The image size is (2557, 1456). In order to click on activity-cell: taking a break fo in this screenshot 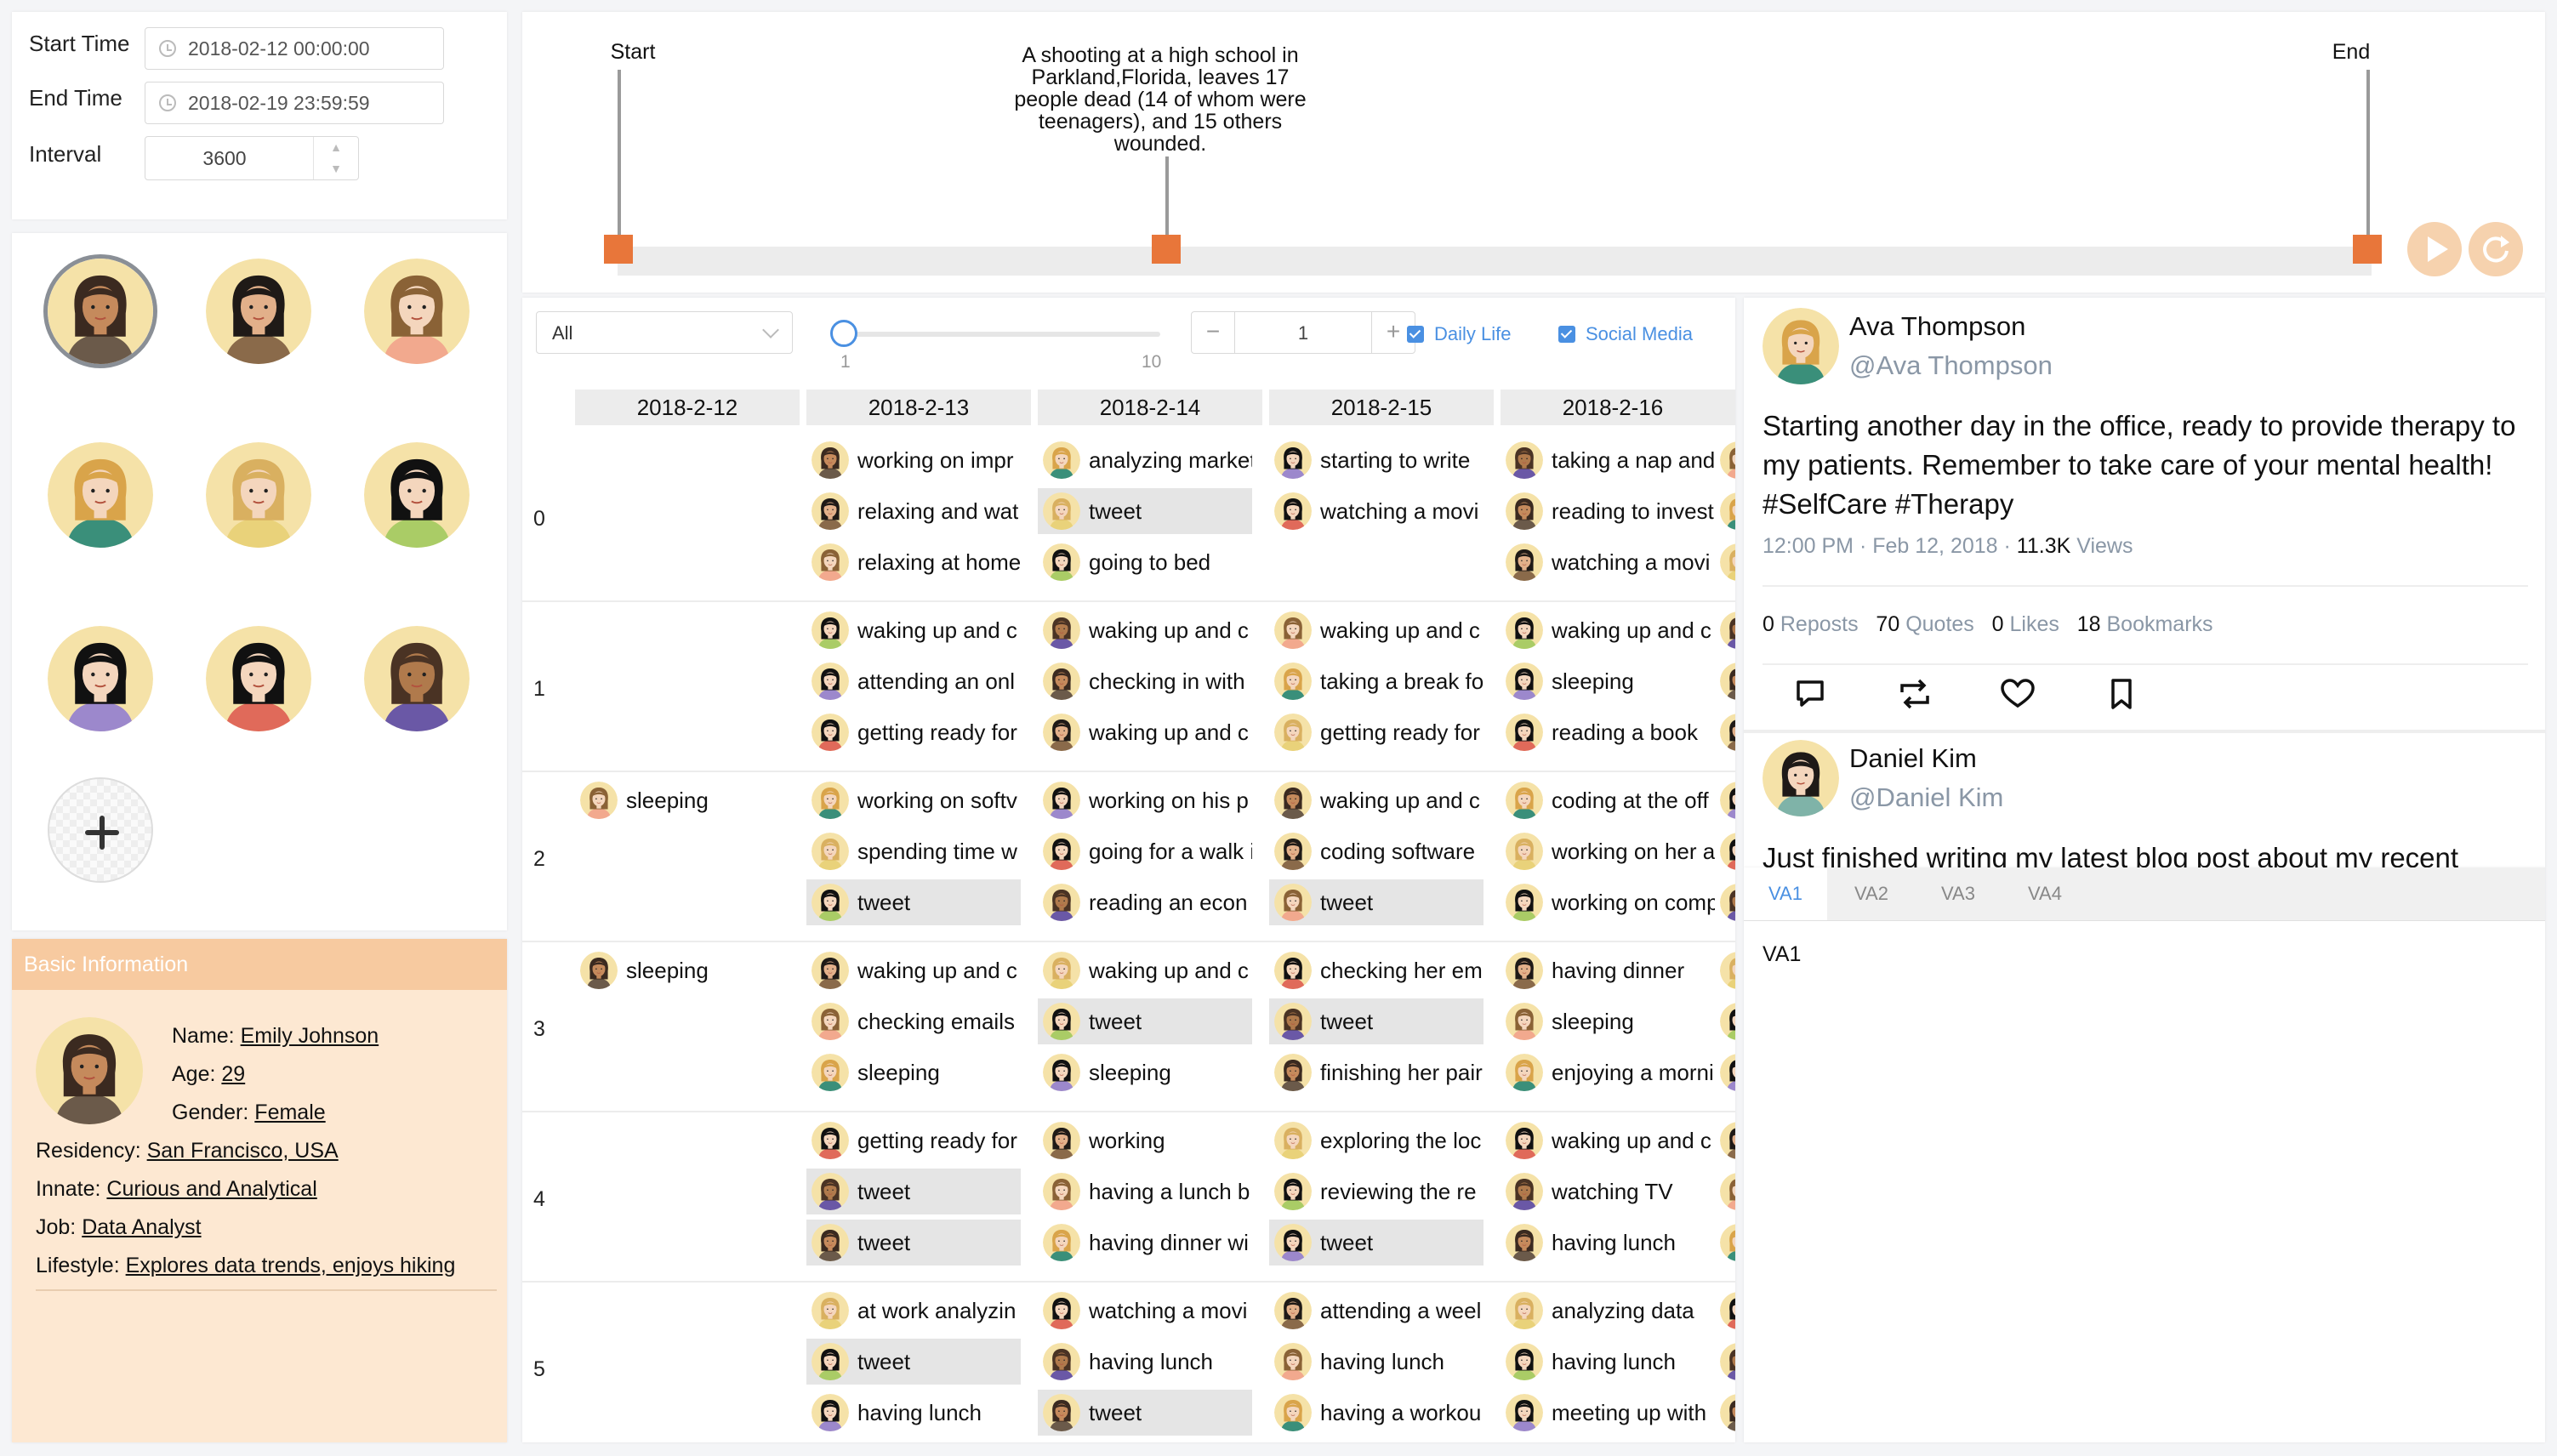, I will do `click(1377, 681)`.